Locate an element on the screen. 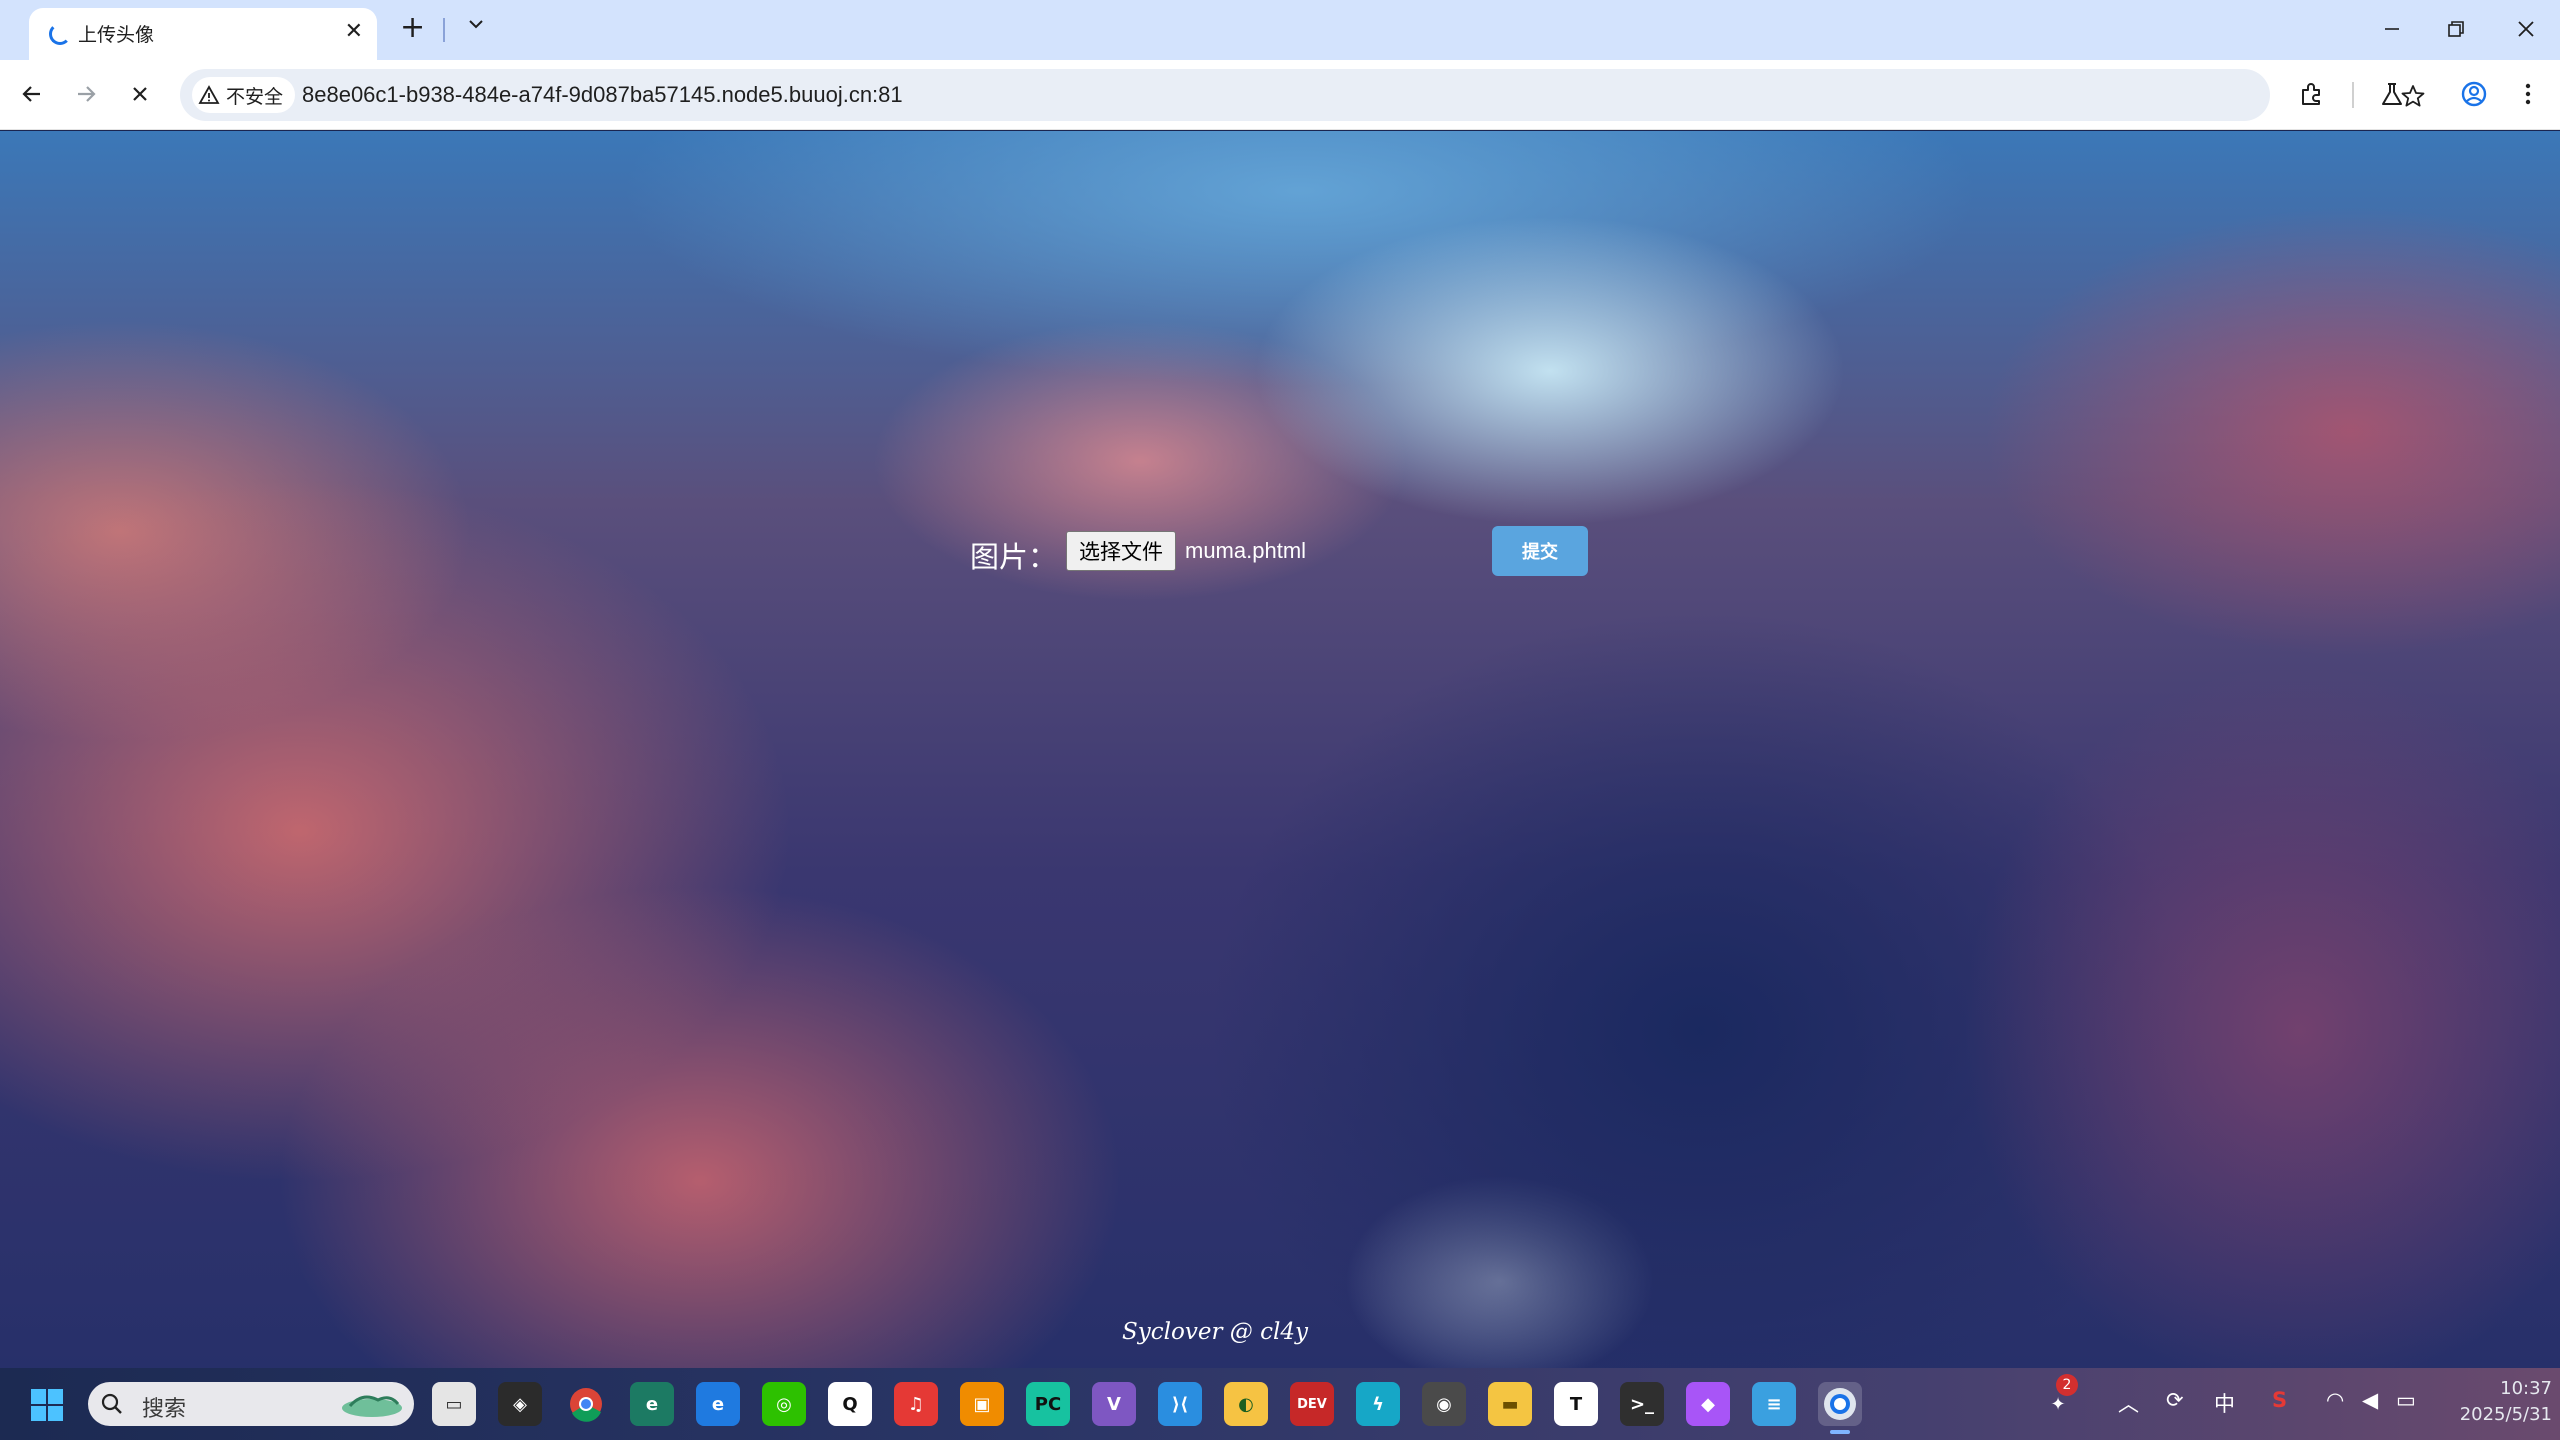 The image size is (2560, 1440). windows-start-icon is located at coordinates (47, 1405).